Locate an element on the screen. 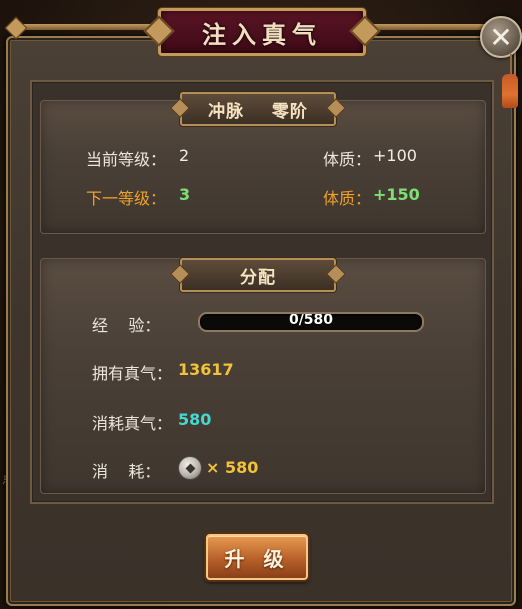 The width and height of the screenshot is (522, 609). next-stat-label: 体质： is located at coordinates (347, 198).